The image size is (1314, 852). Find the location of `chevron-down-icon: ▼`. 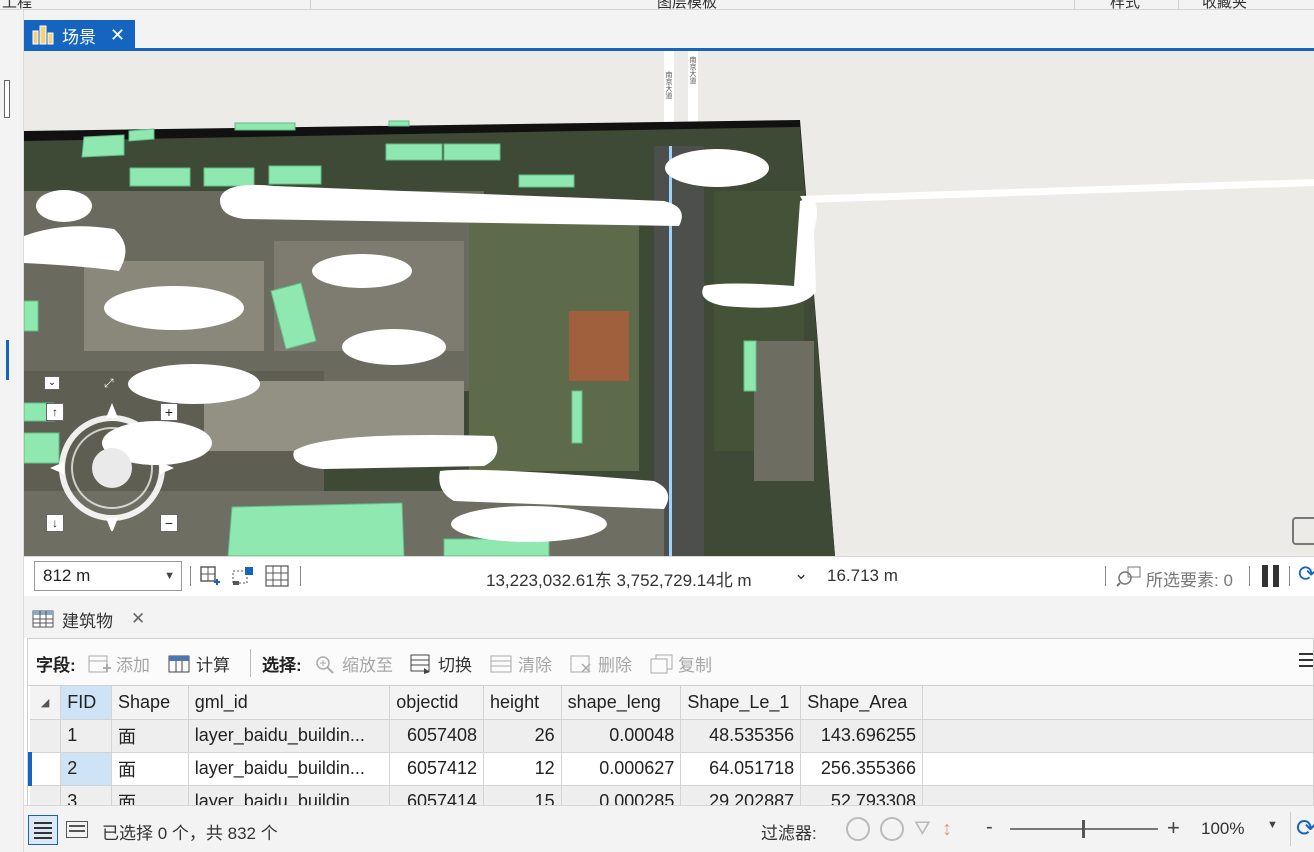

chevron-down-icon: ▼ is located at coordinates (1272, 825).